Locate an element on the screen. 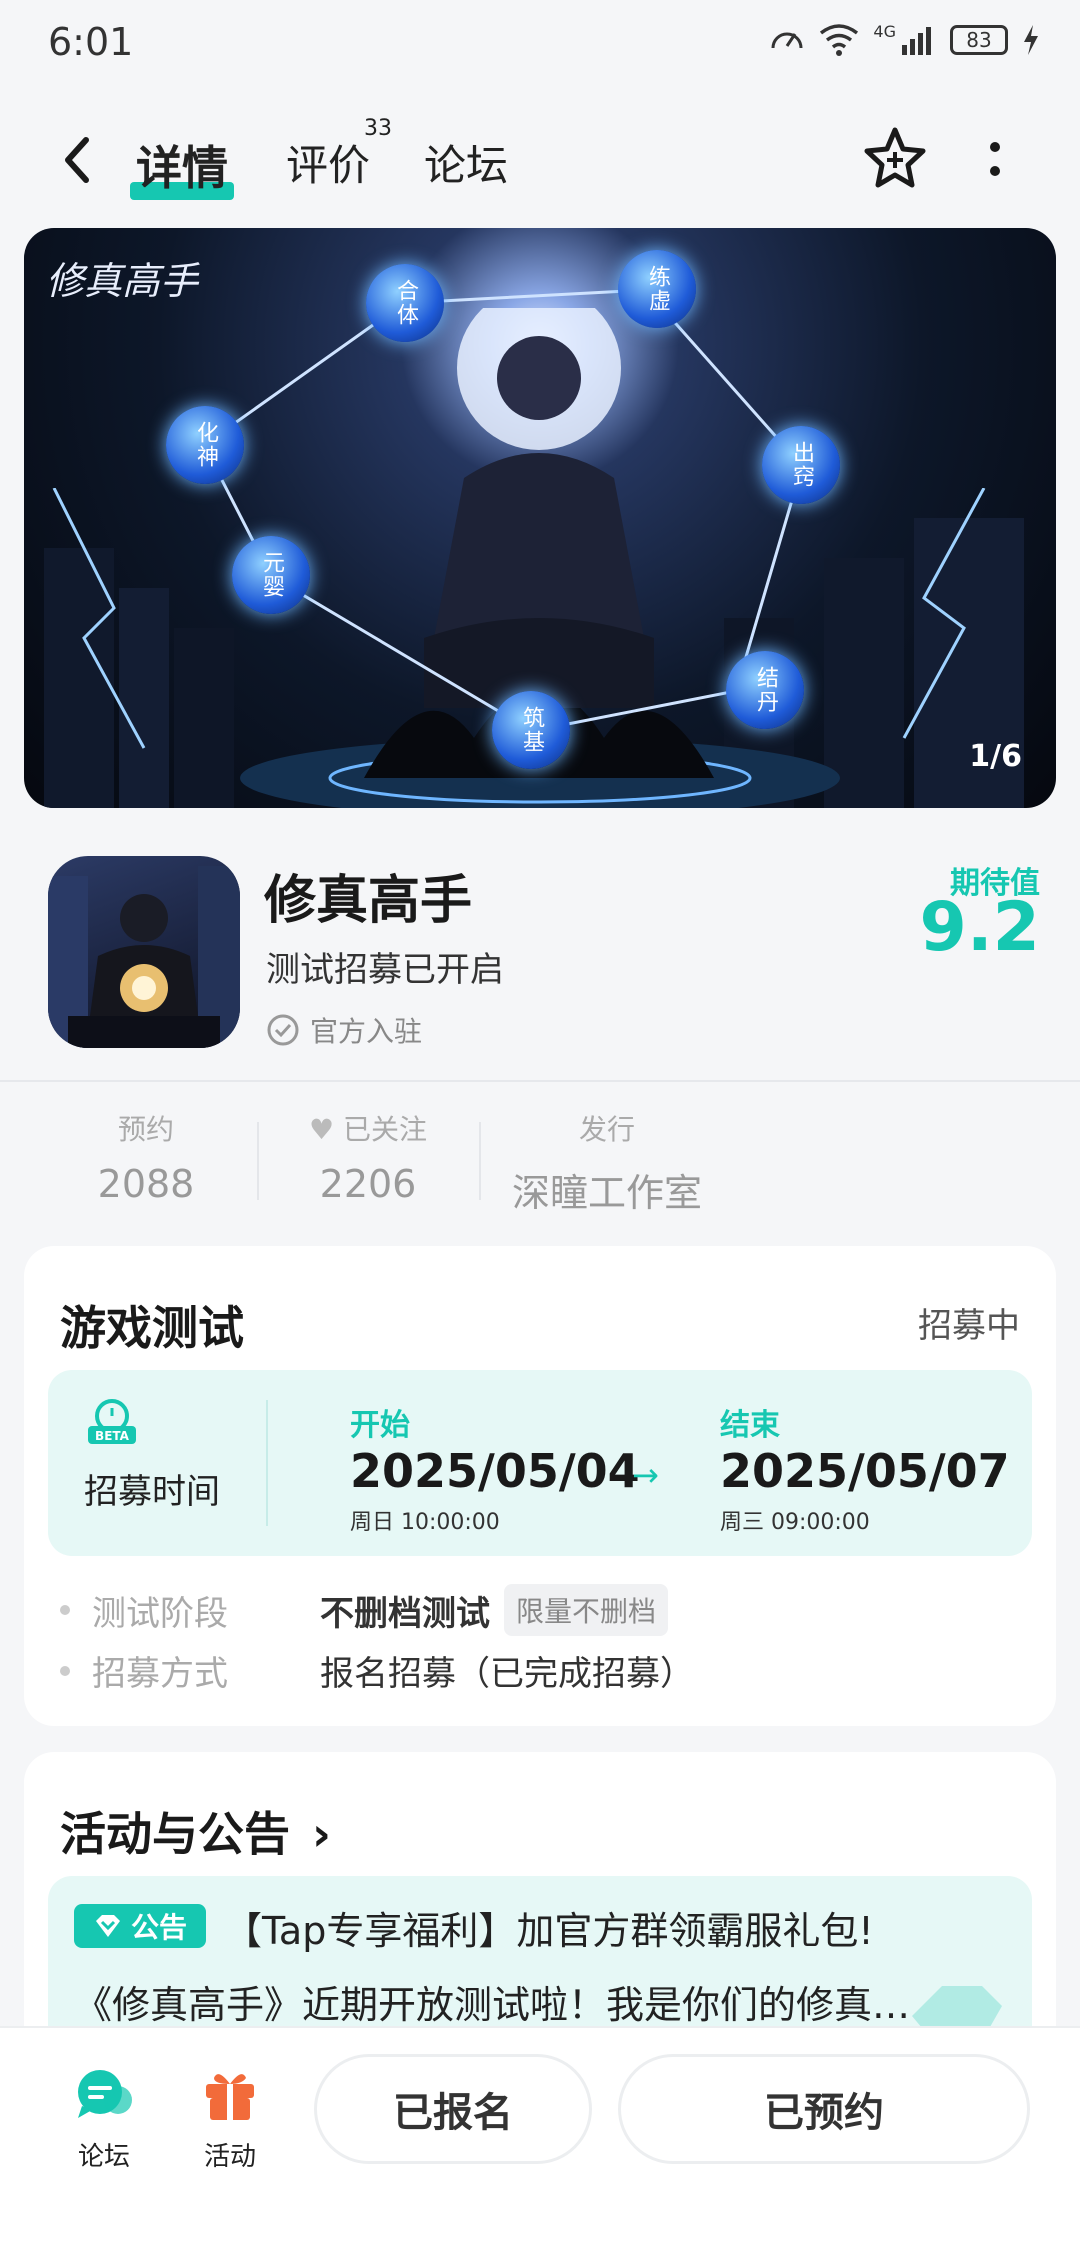 This screenshot has width=1080, height=2244. star-plus-icon is located at coordinates (895, 157).